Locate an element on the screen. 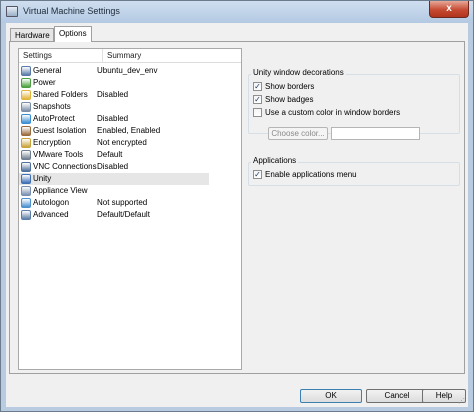  title-bar: Virtual Machine Settings x is located at coordinates (237, 12).